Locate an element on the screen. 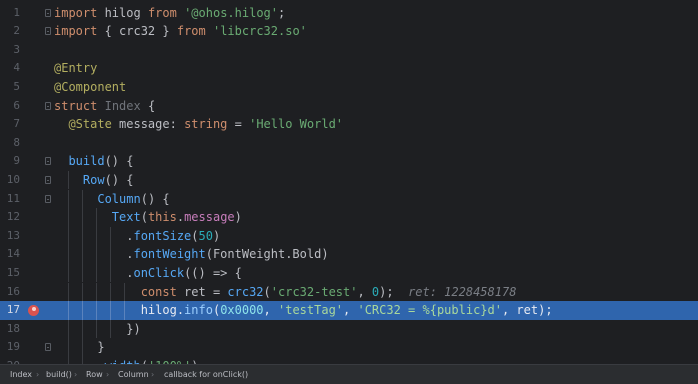 This screenshot has width=698, height=384. editor-gutter: 14 is located at coordinates (24, 254).